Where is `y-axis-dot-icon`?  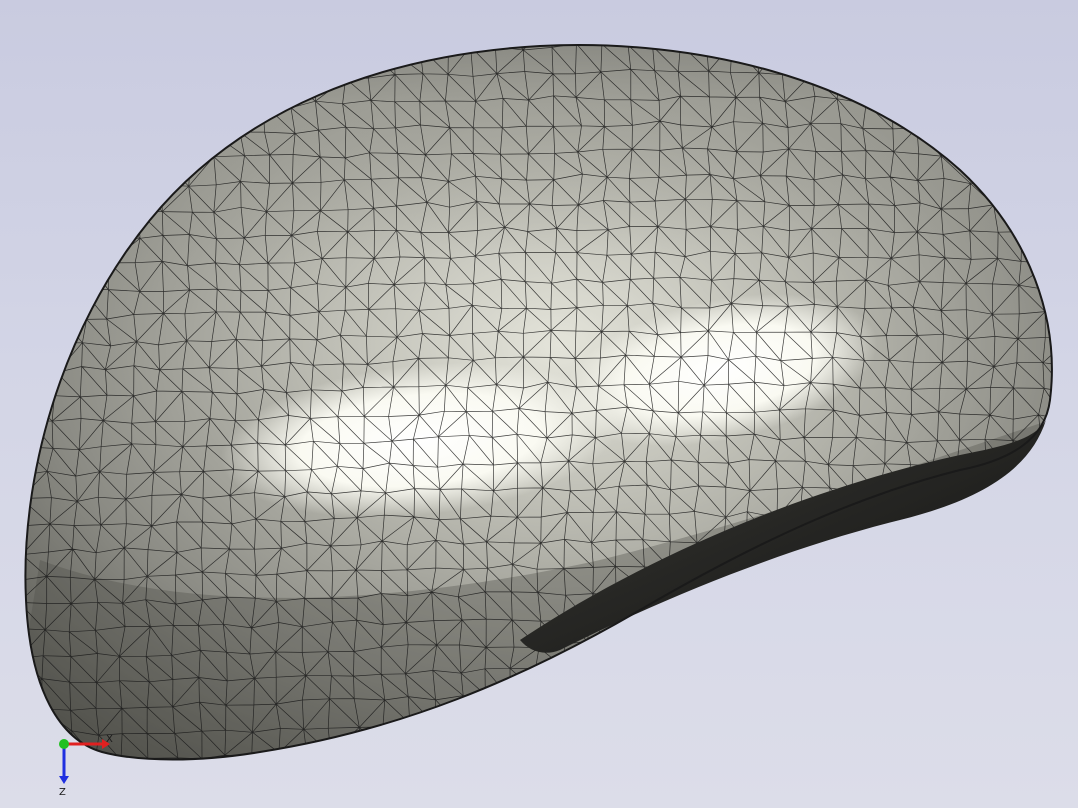
y-axis-dot-icon is located at coordinates (64, 744).